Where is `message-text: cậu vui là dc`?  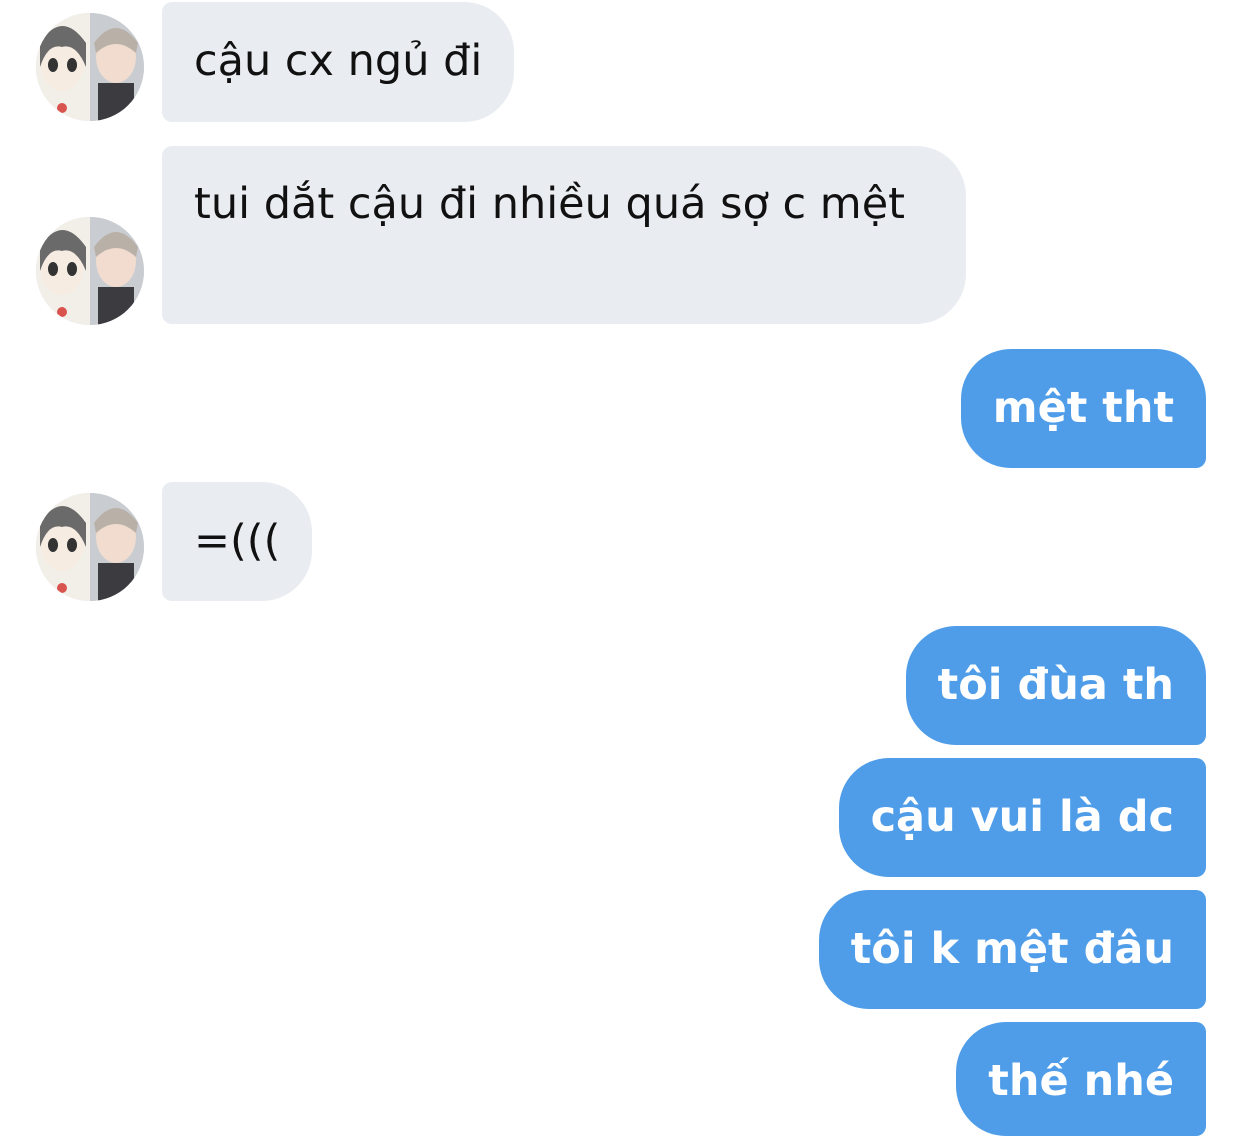
message-text: cậu vui là dc is located at coordinates (1022, 817).